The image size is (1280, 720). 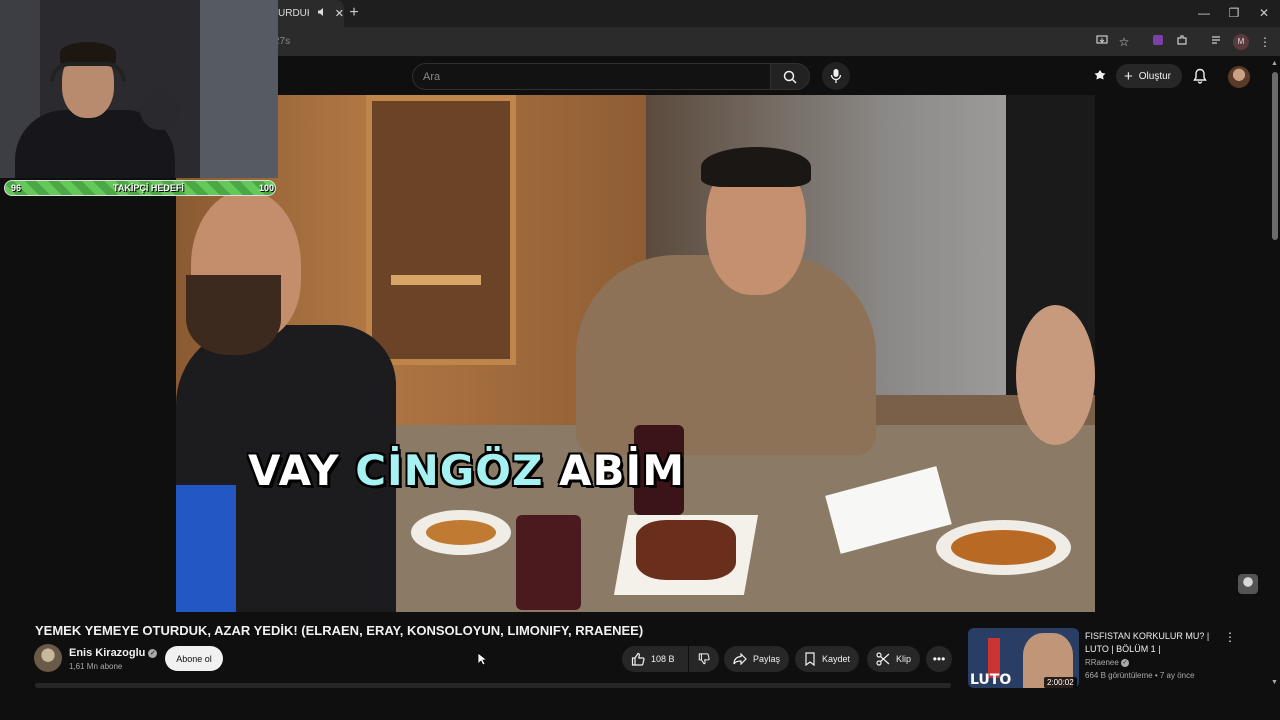 I want to click on caption-word-1: VAY, so click(x=302, y=470).